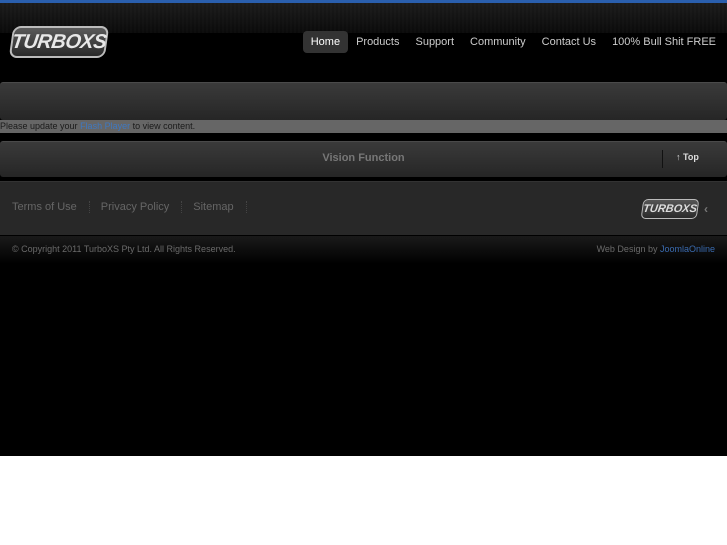 The width and height of the screenshot is (727, 545). I want to click on nav-products: Products, so click(377, 42).